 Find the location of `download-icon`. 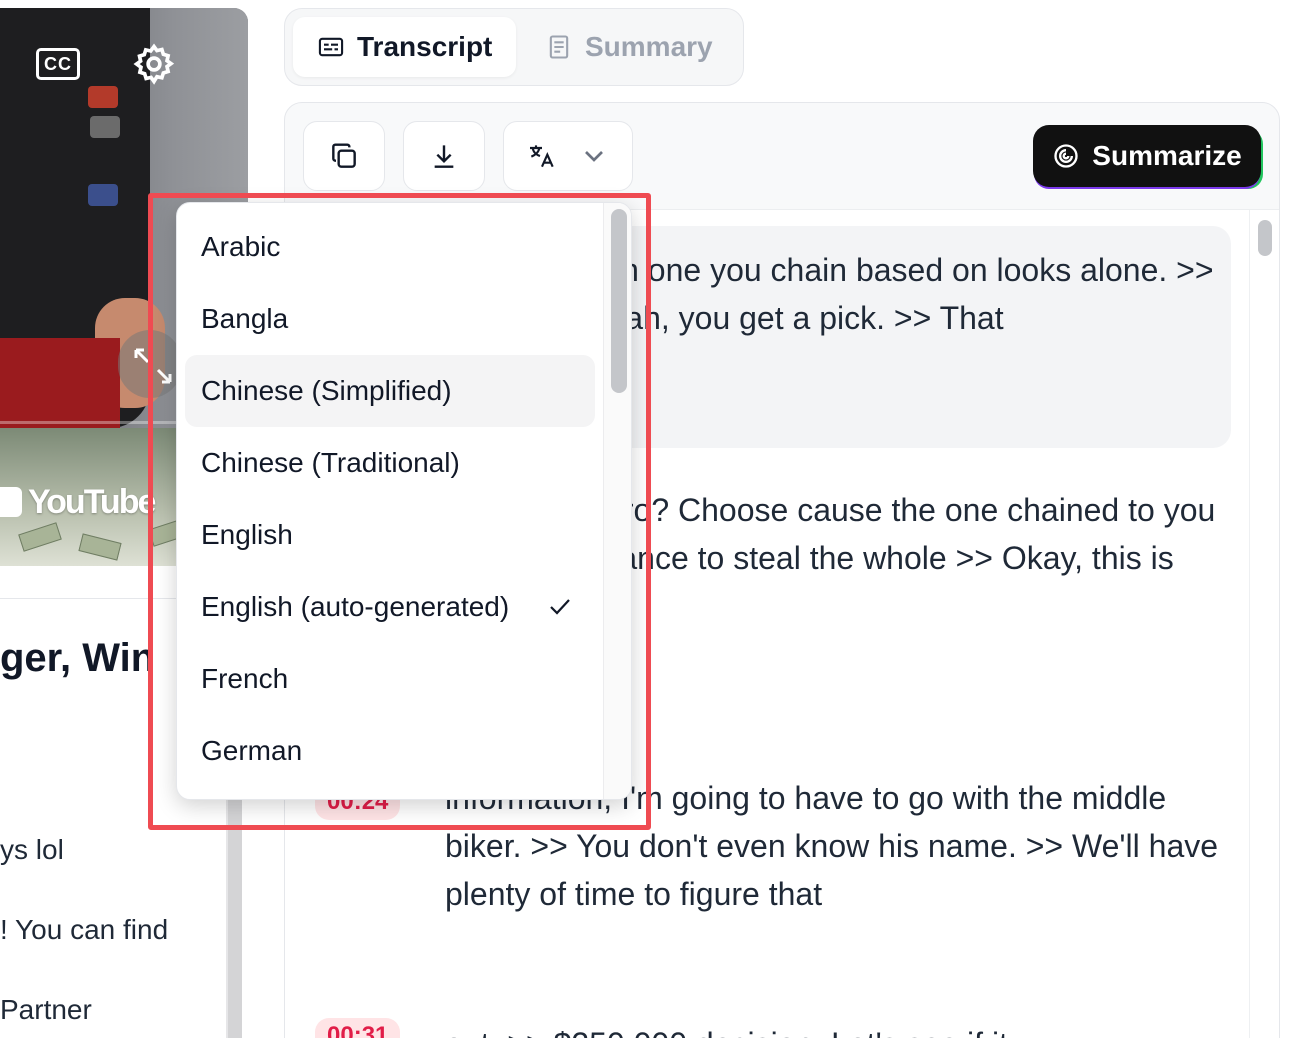

download-icon is located at coordinates (444, 156).